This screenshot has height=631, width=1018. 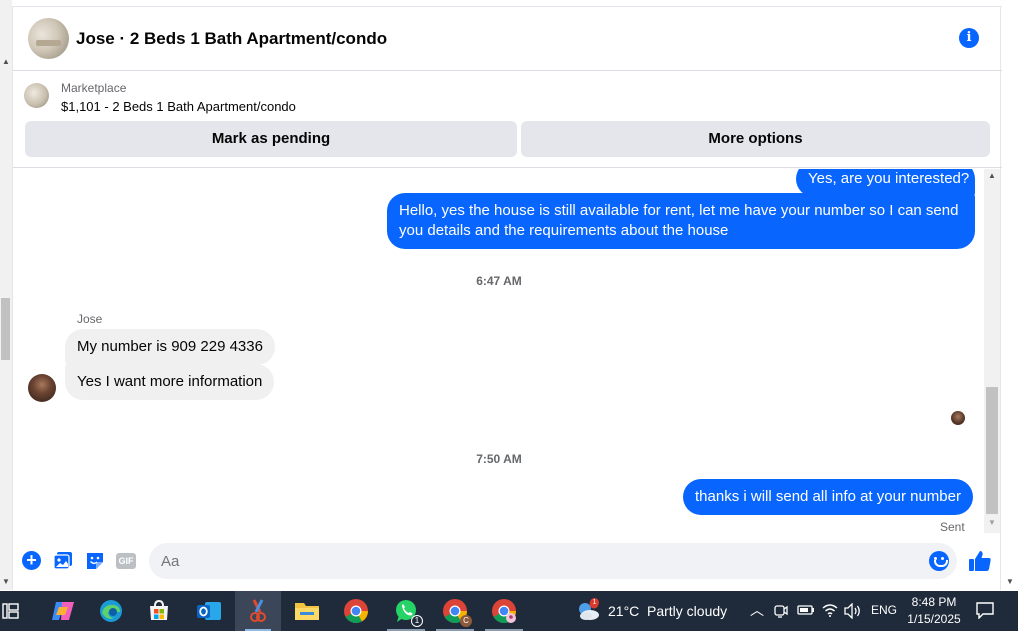 I want to click on composer: + GIF, so click(x=507, y=561).